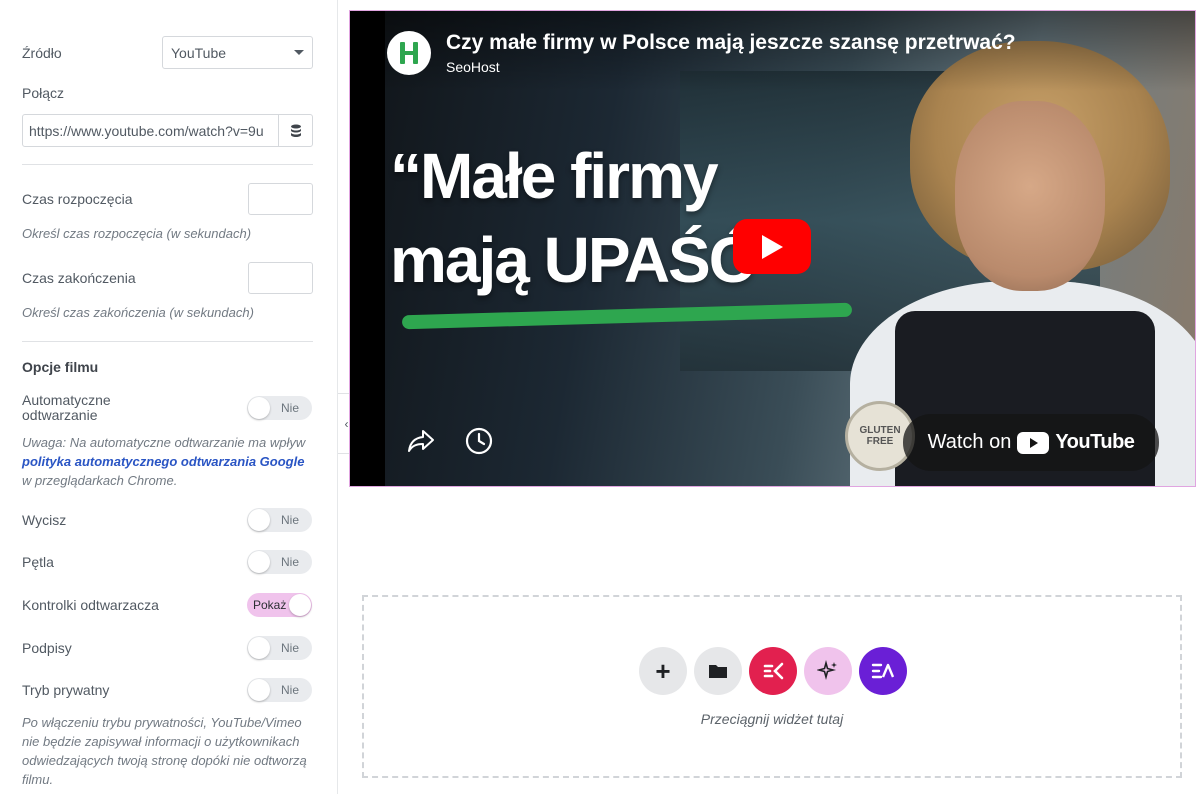 This screenshot has width=1200, height=794. I want to click on loop-row: Pętla Nie, so click(167, 562).